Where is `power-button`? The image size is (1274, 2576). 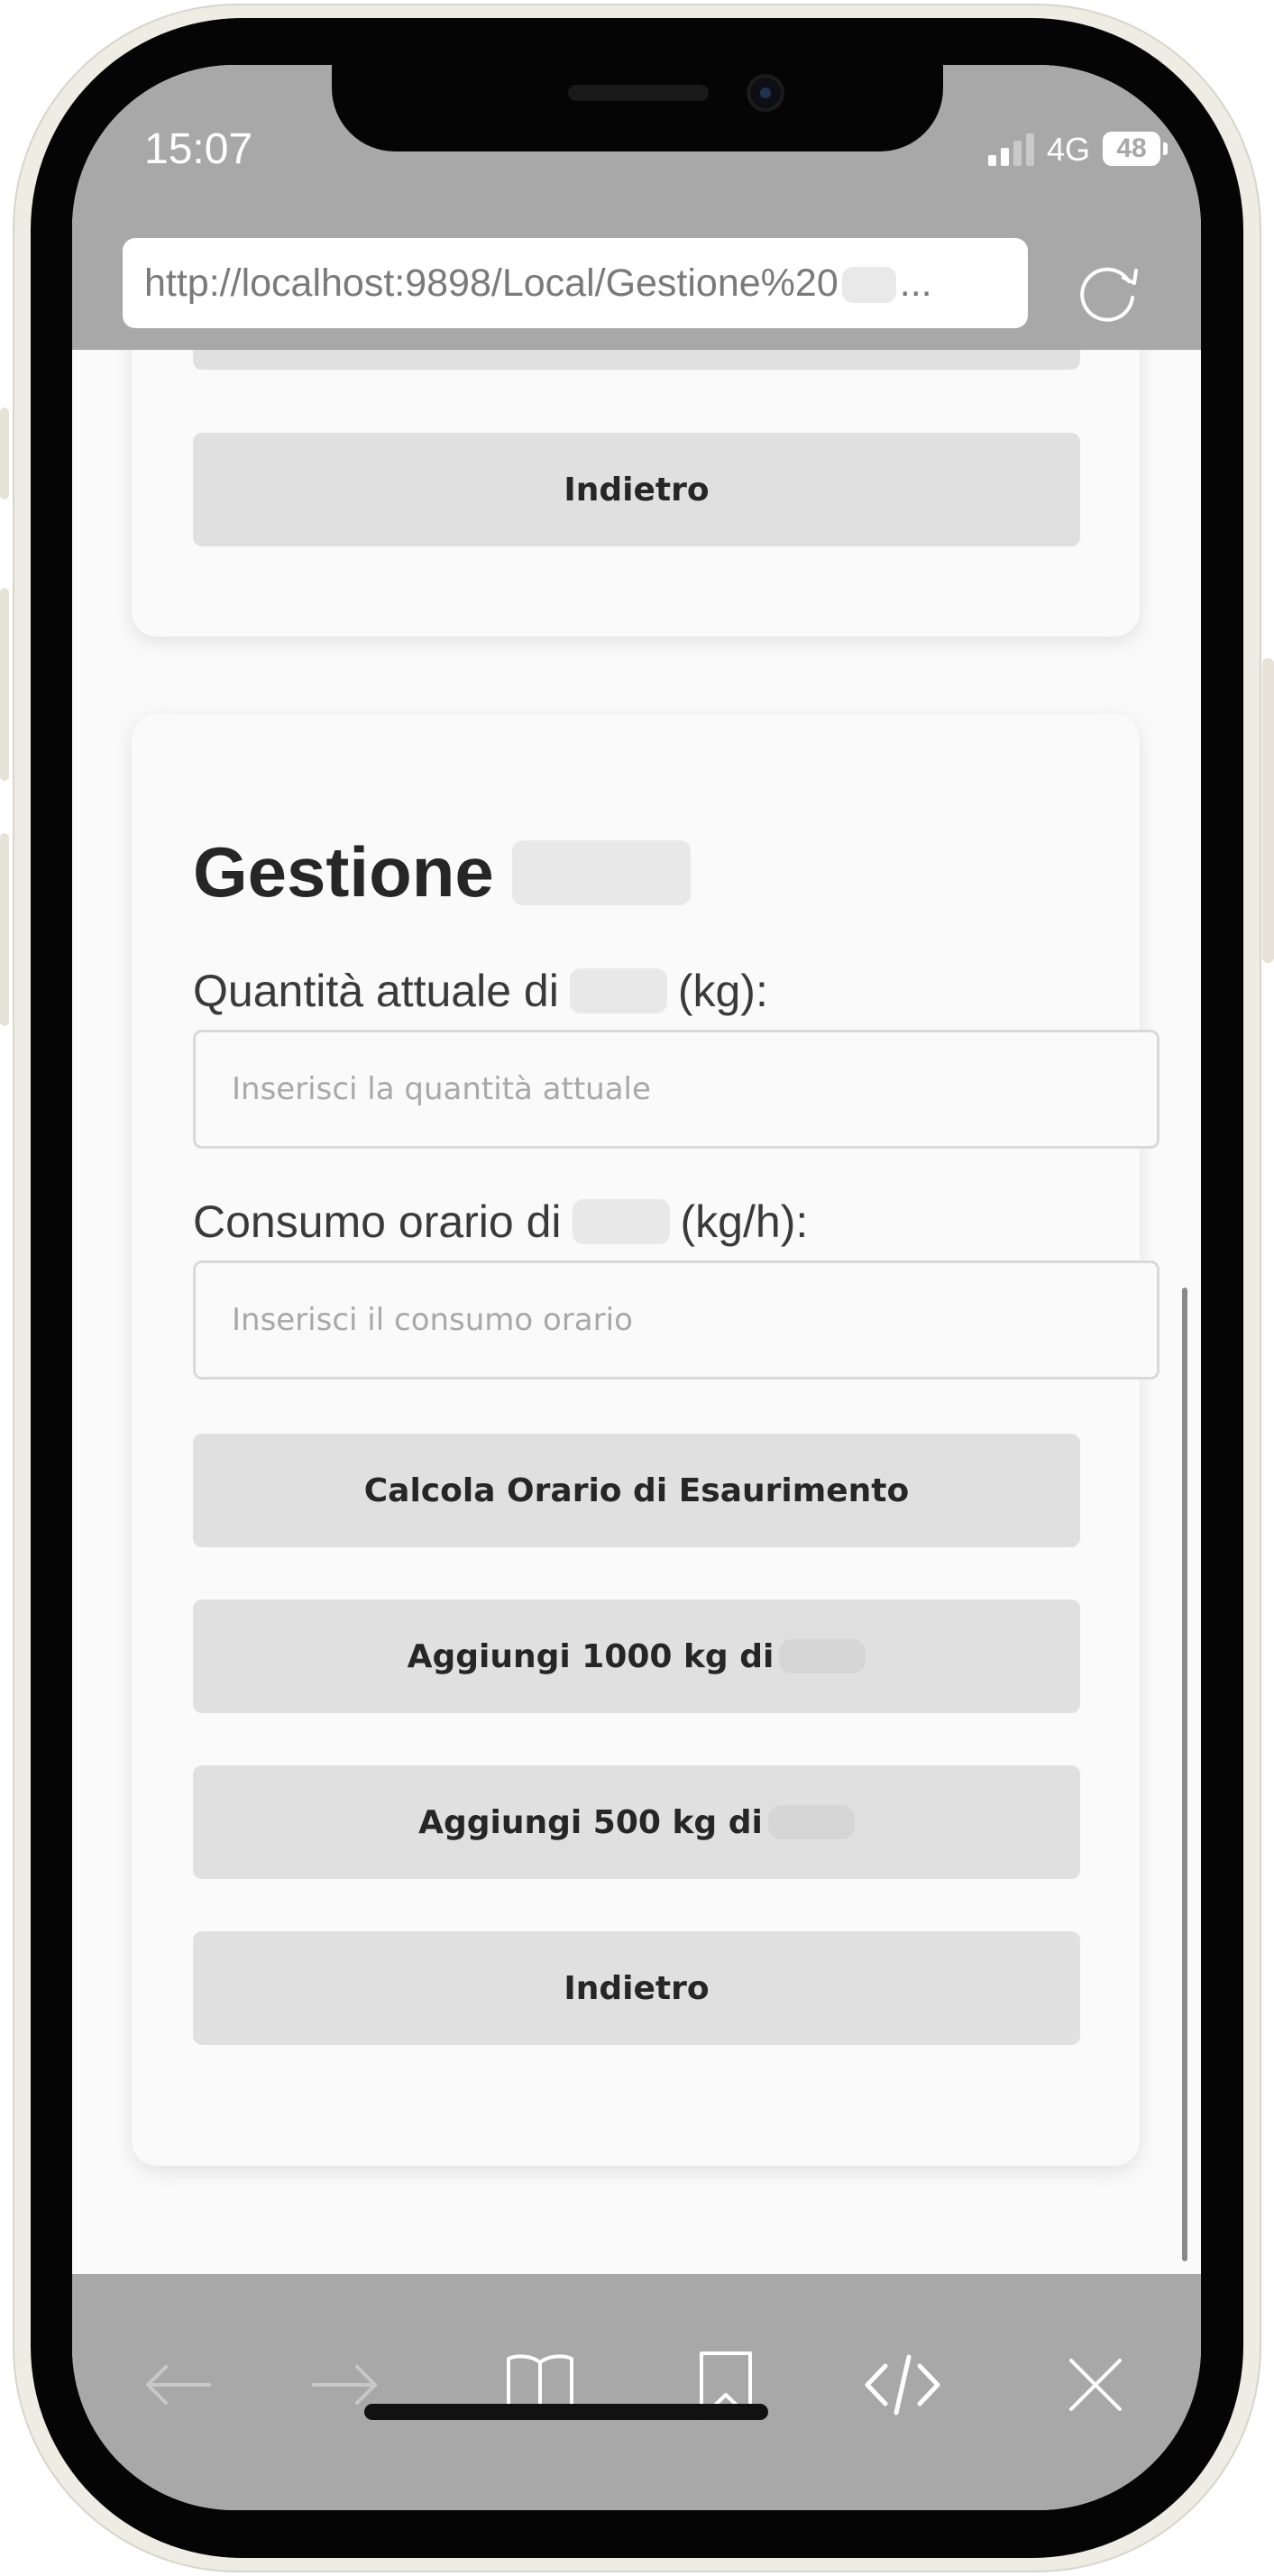
power-button is located at coordinates (1268, 810).